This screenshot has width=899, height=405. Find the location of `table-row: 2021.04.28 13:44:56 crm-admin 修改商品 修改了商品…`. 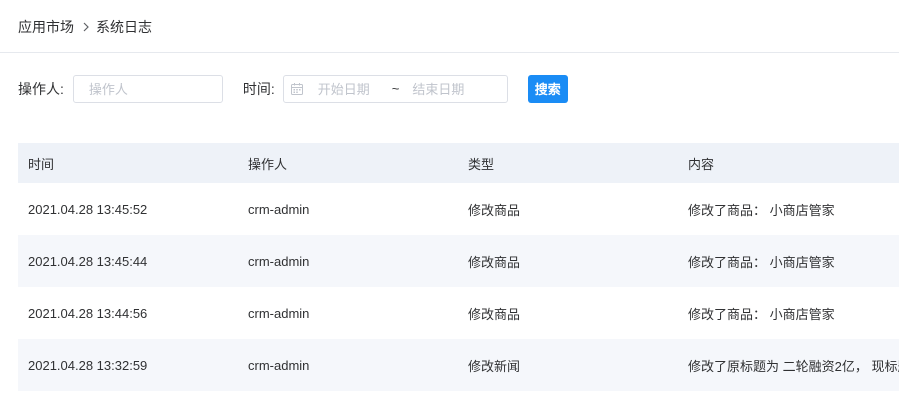

table-row: 2021.04.28 13:44:56 crm-admin 修改商品 修改了商品… is located at coordinates (458, 313).